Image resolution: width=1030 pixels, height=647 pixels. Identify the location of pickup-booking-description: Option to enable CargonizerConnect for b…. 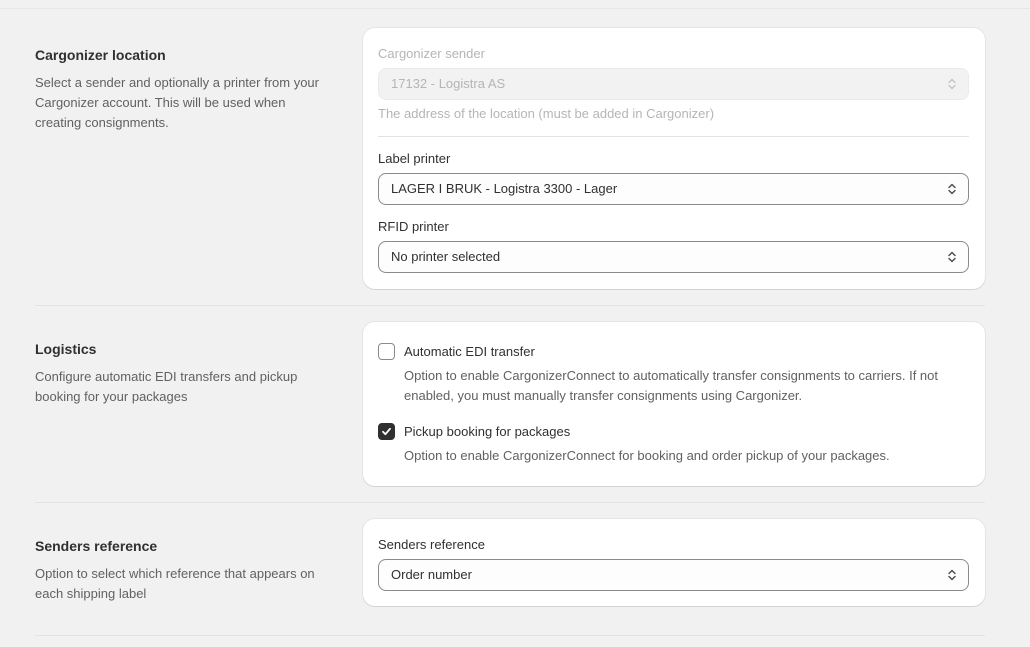
(647, 455).